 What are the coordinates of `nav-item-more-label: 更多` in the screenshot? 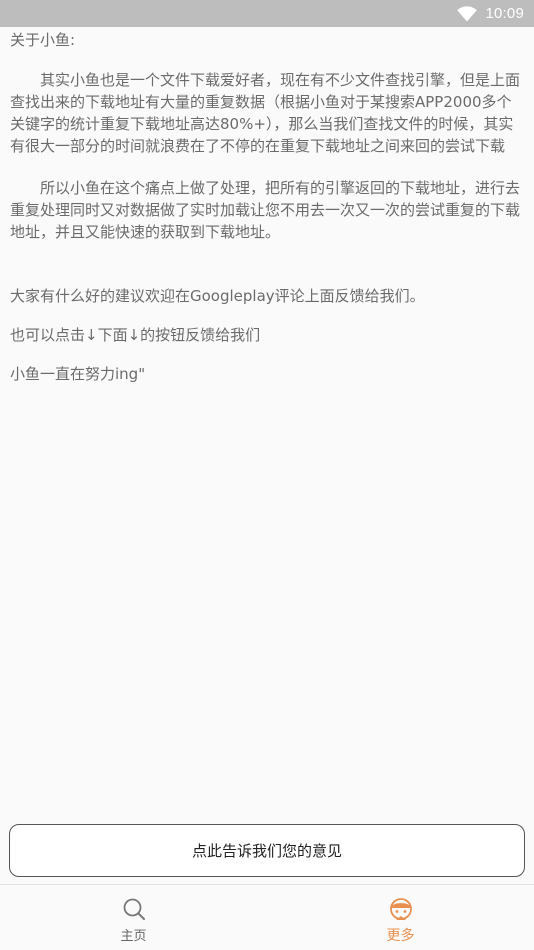 It's located at (400, 936).